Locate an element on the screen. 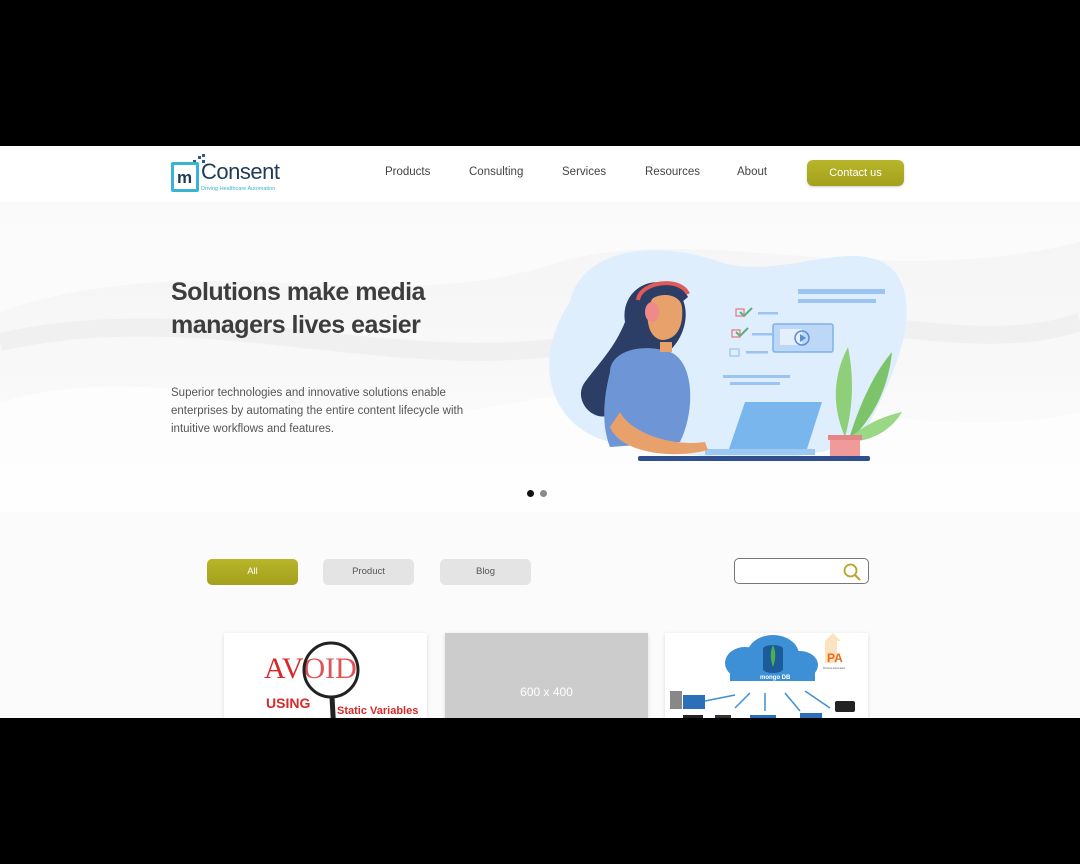  thumb-pa-text: PA is located at coordinates (835, 658).